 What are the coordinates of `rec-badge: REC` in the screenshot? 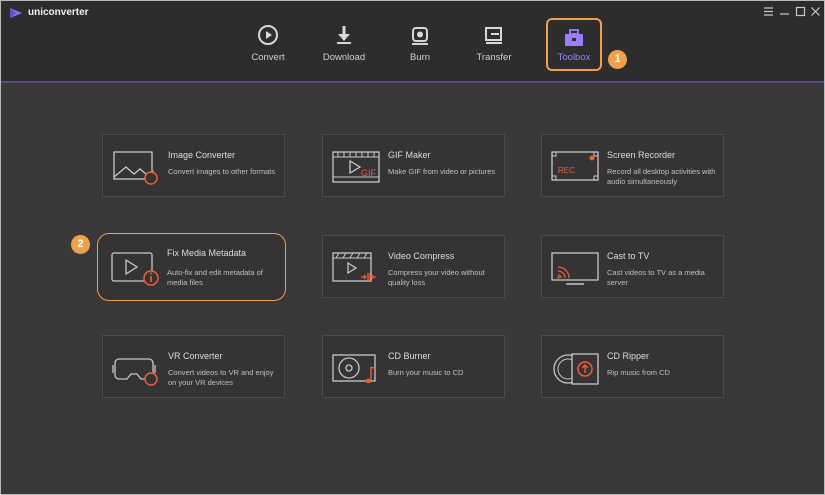 It's located at (566, 170).